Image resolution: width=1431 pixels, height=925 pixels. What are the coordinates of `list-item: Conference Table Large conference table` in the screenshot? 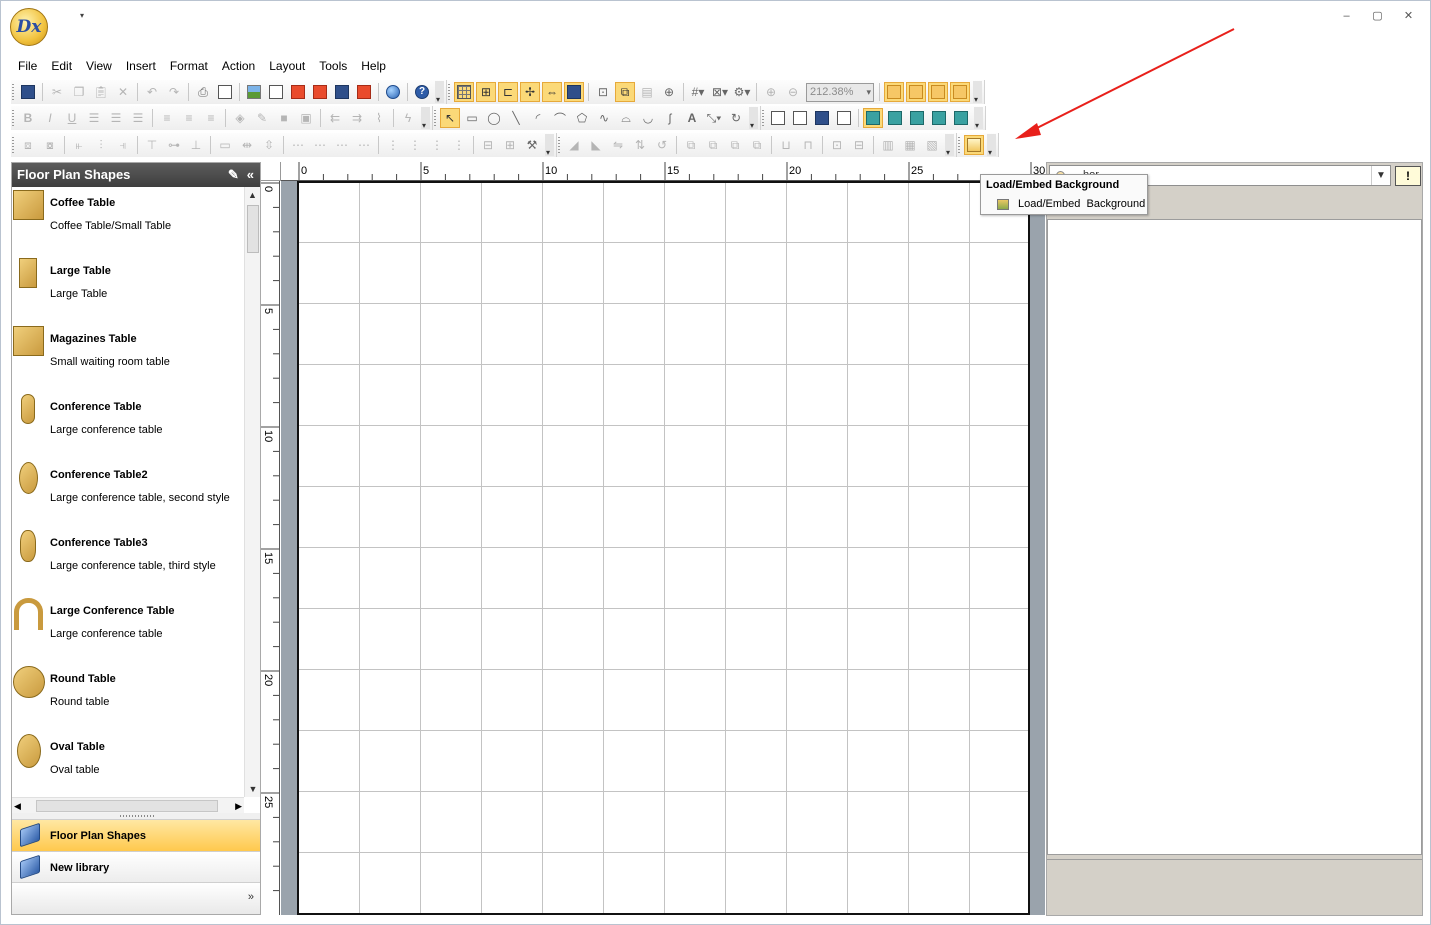 It's located at (128, 425).